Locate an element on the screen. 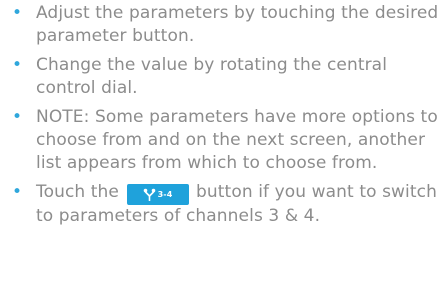 Image resolution: width=448 pixels, height=283 pixels. channel-switch-button: 3-4 is located at coordinates (157, 194).